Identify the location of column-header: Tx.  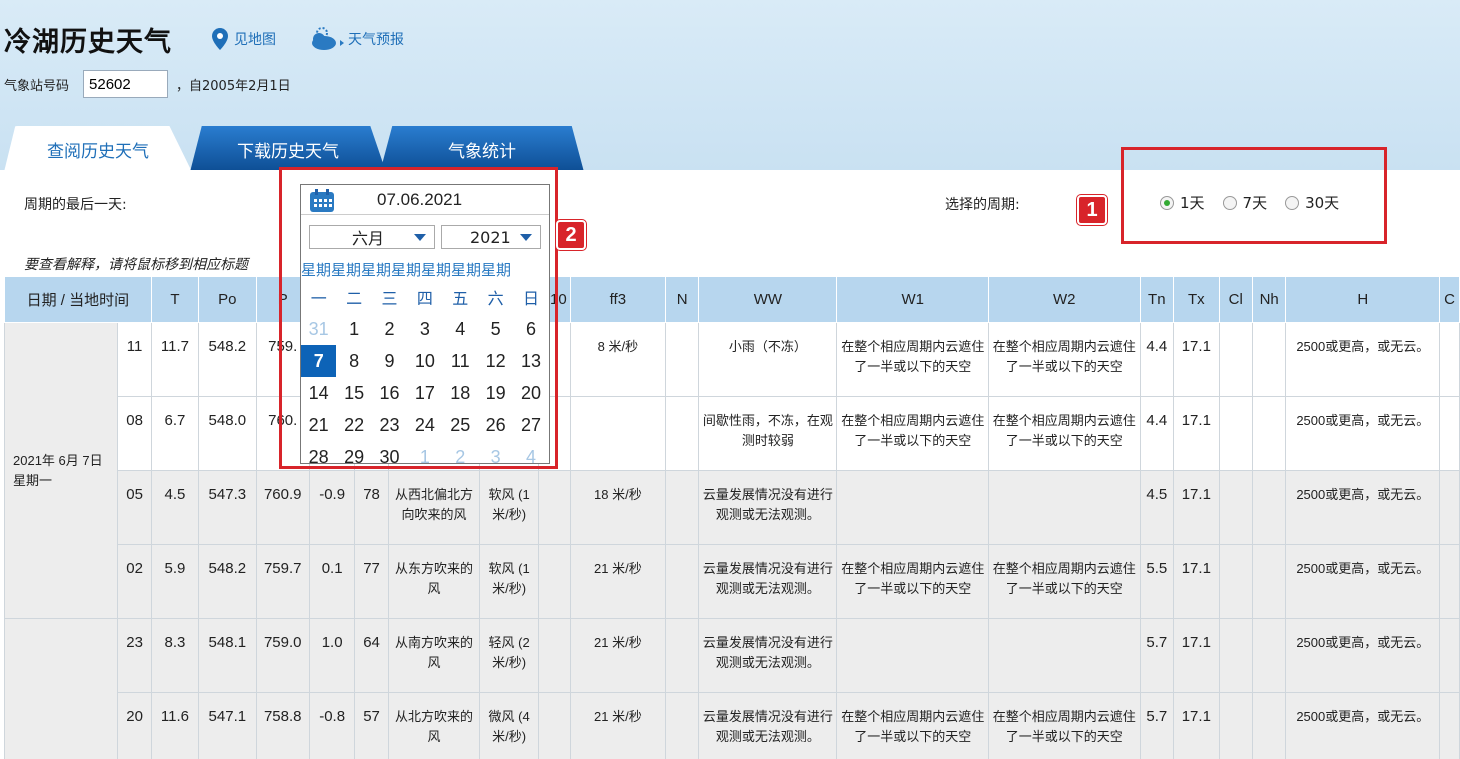
(1196, 299).